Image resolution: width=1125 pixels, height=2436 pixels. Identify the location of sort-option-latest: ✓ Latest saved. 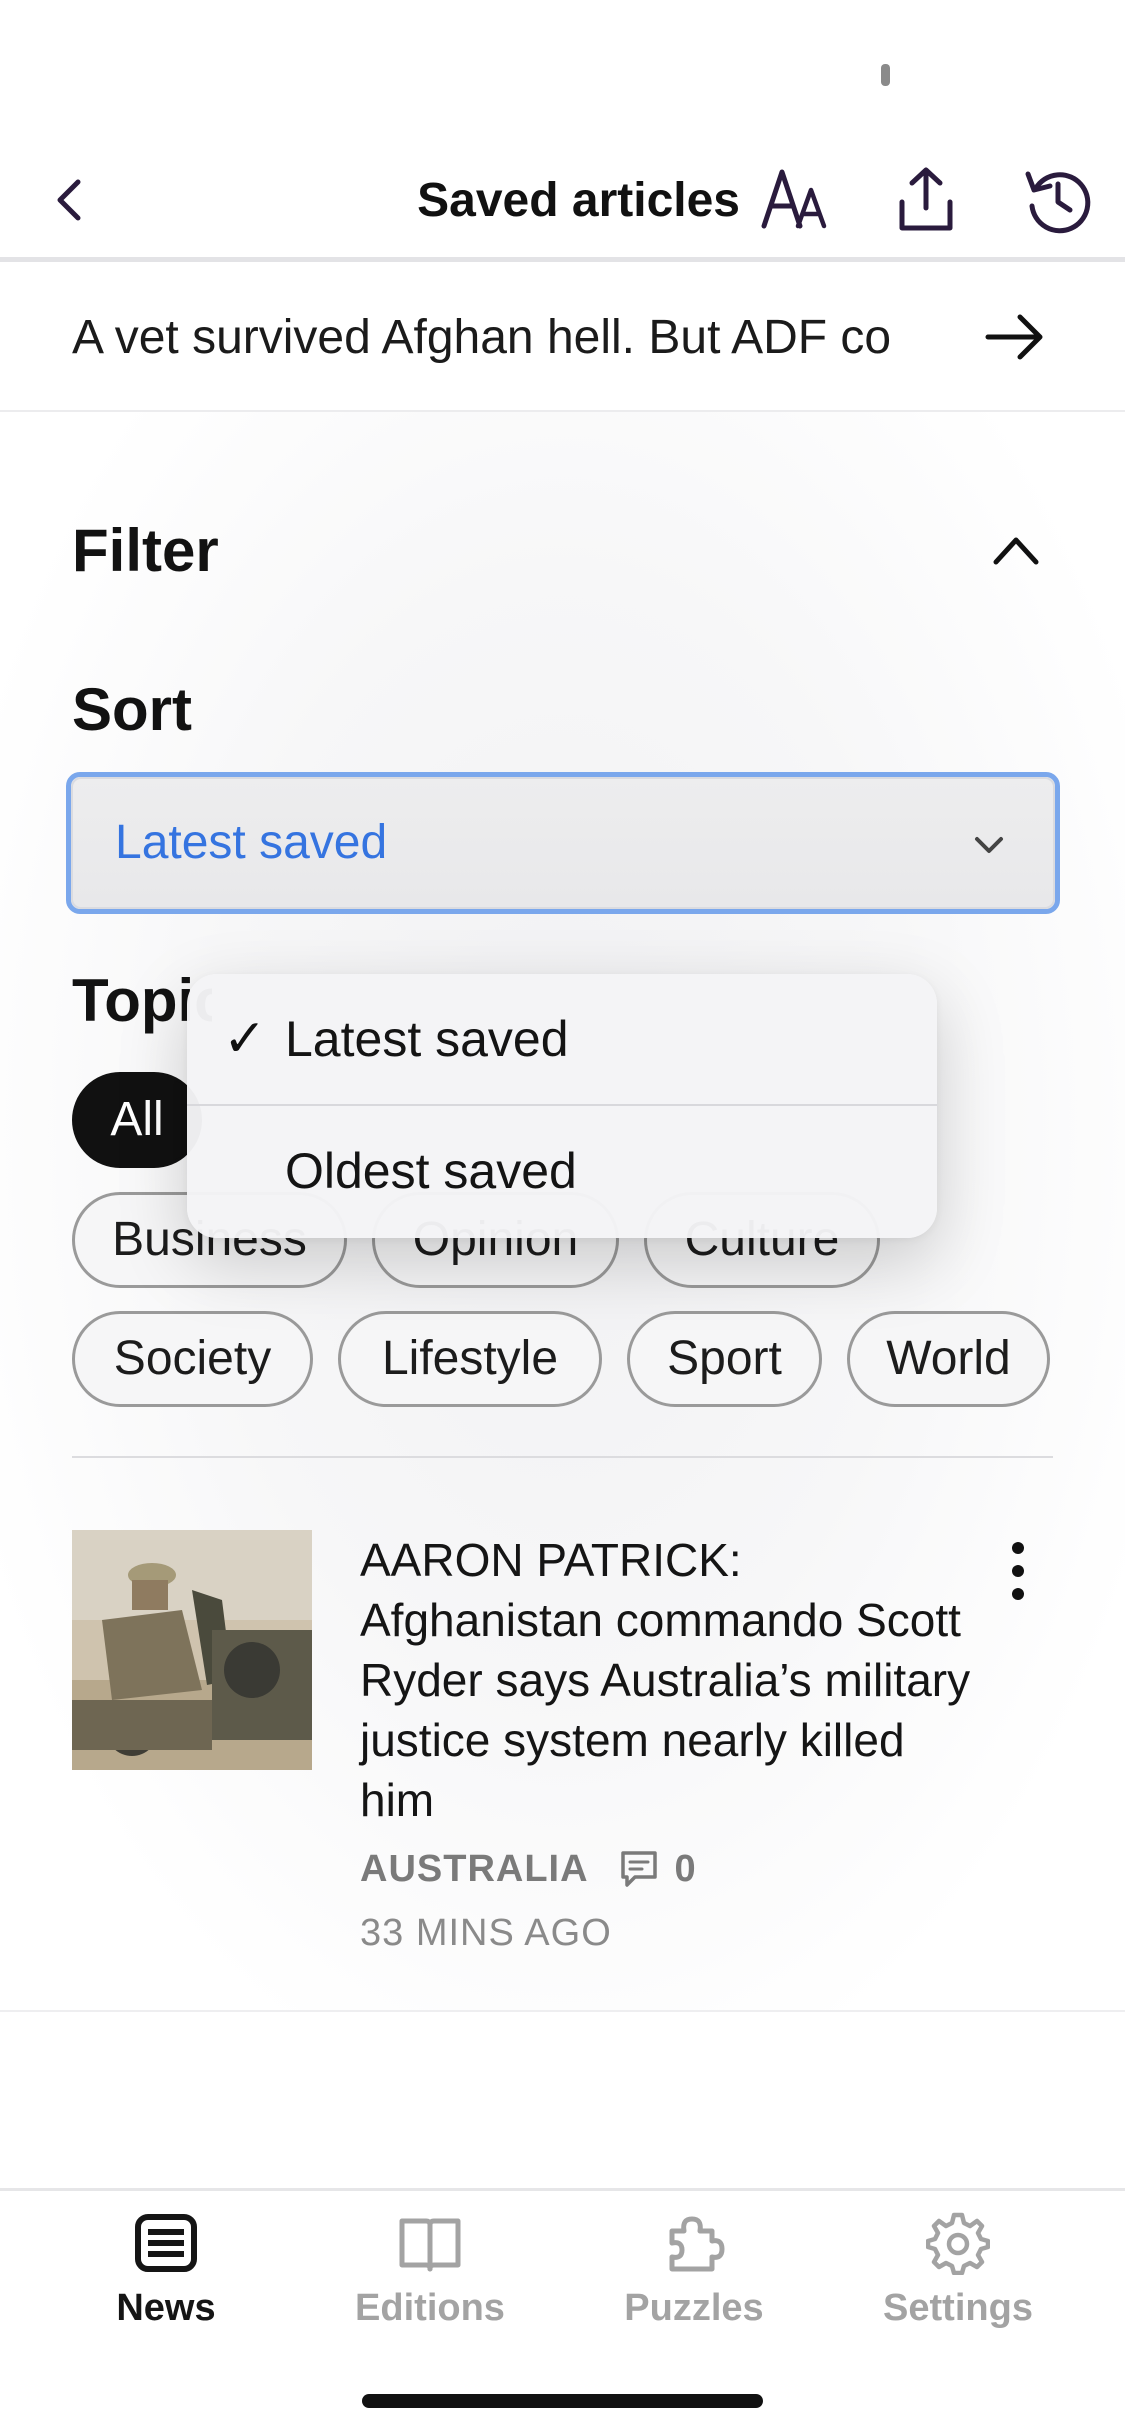
(562, 1040).